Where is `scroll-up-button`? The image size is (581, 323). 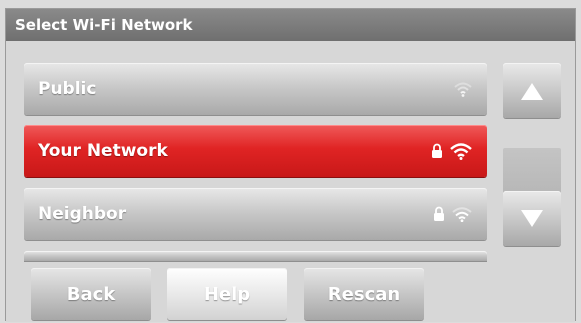
scroll-up-button is located at coordinates (532, 90).